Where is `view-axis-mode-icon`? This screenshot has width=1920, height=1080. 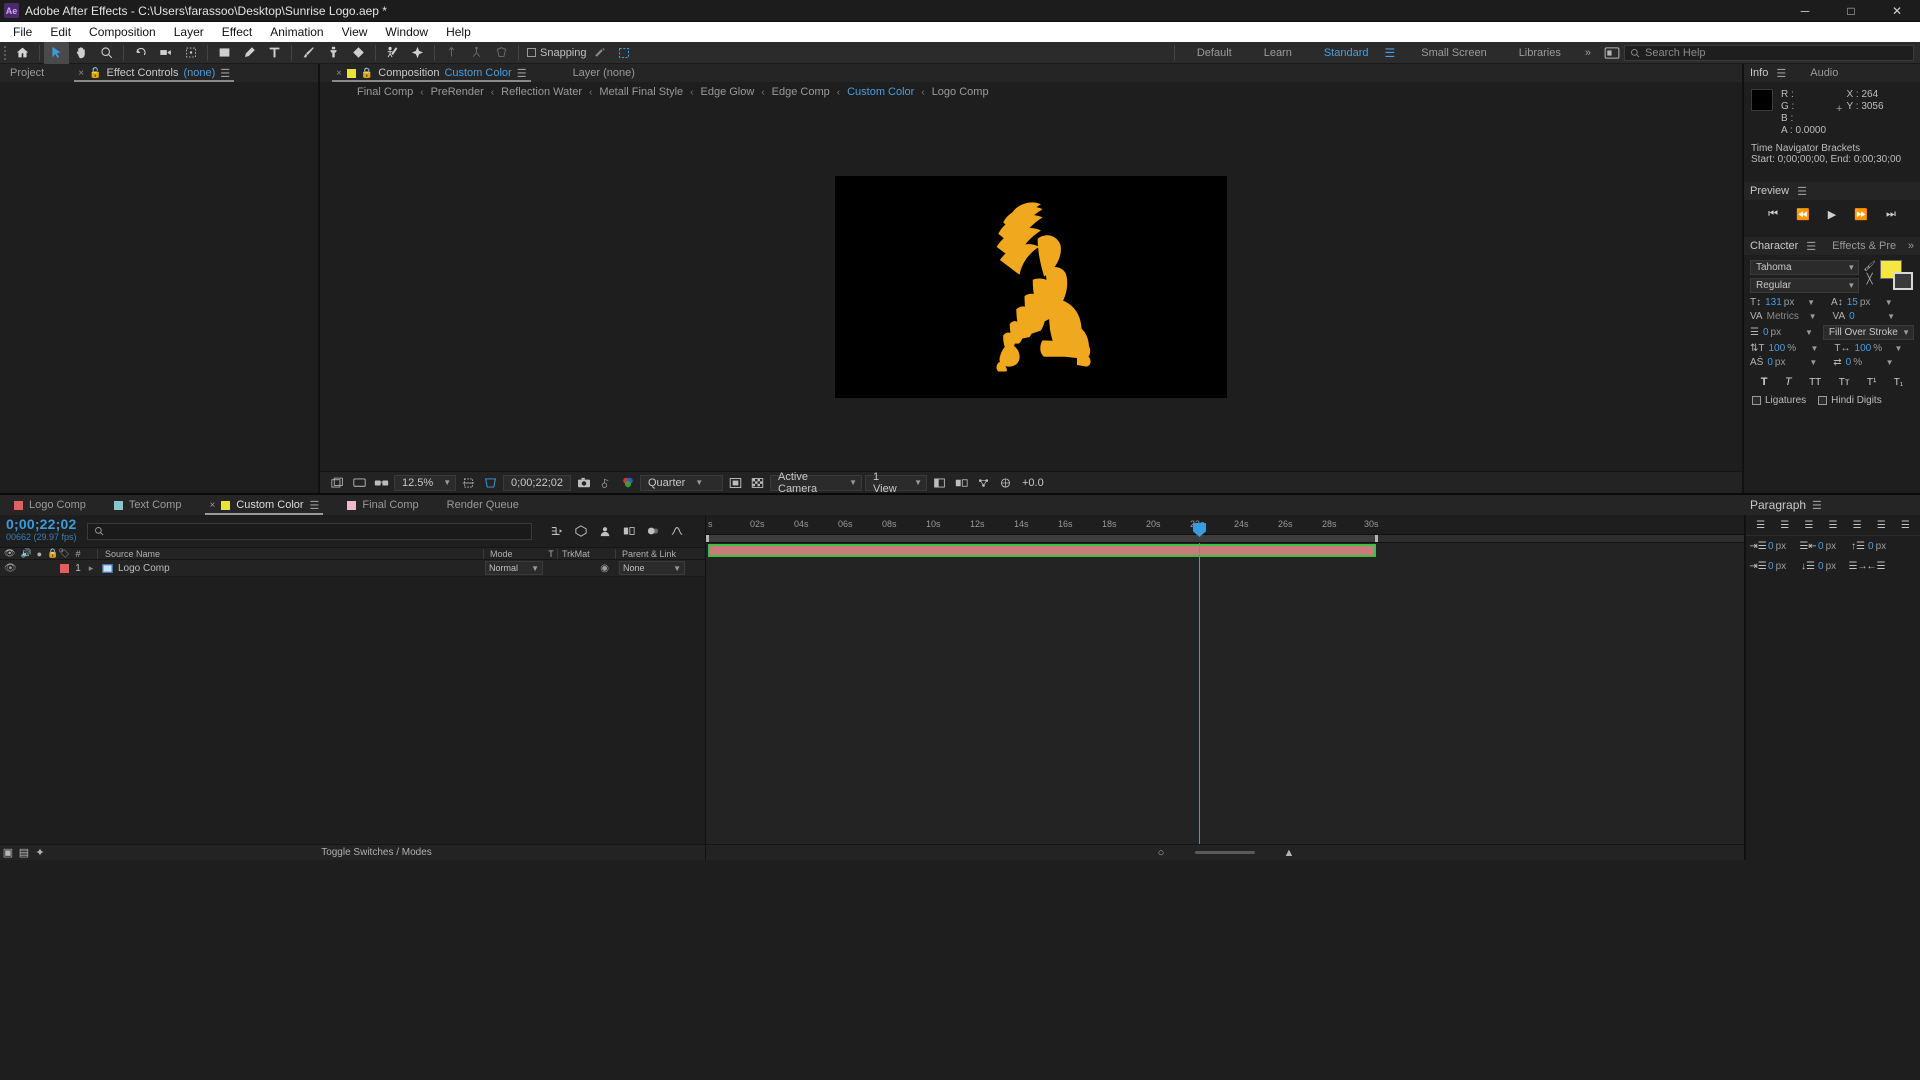 view-axis-mode-icon is located at coordinates (501, 53).